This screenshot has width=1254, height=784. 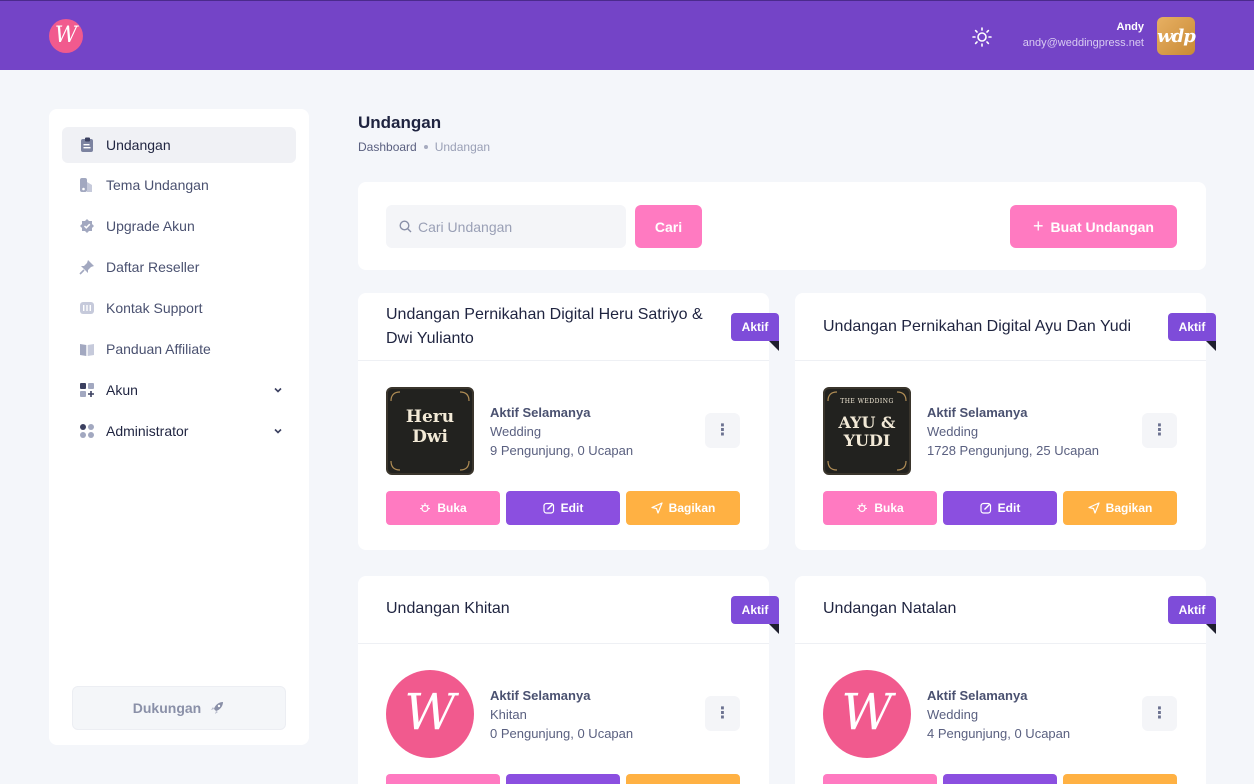 I want to click on sidebar-item-tema: Tema Undangan, so click(x=179, y=185).